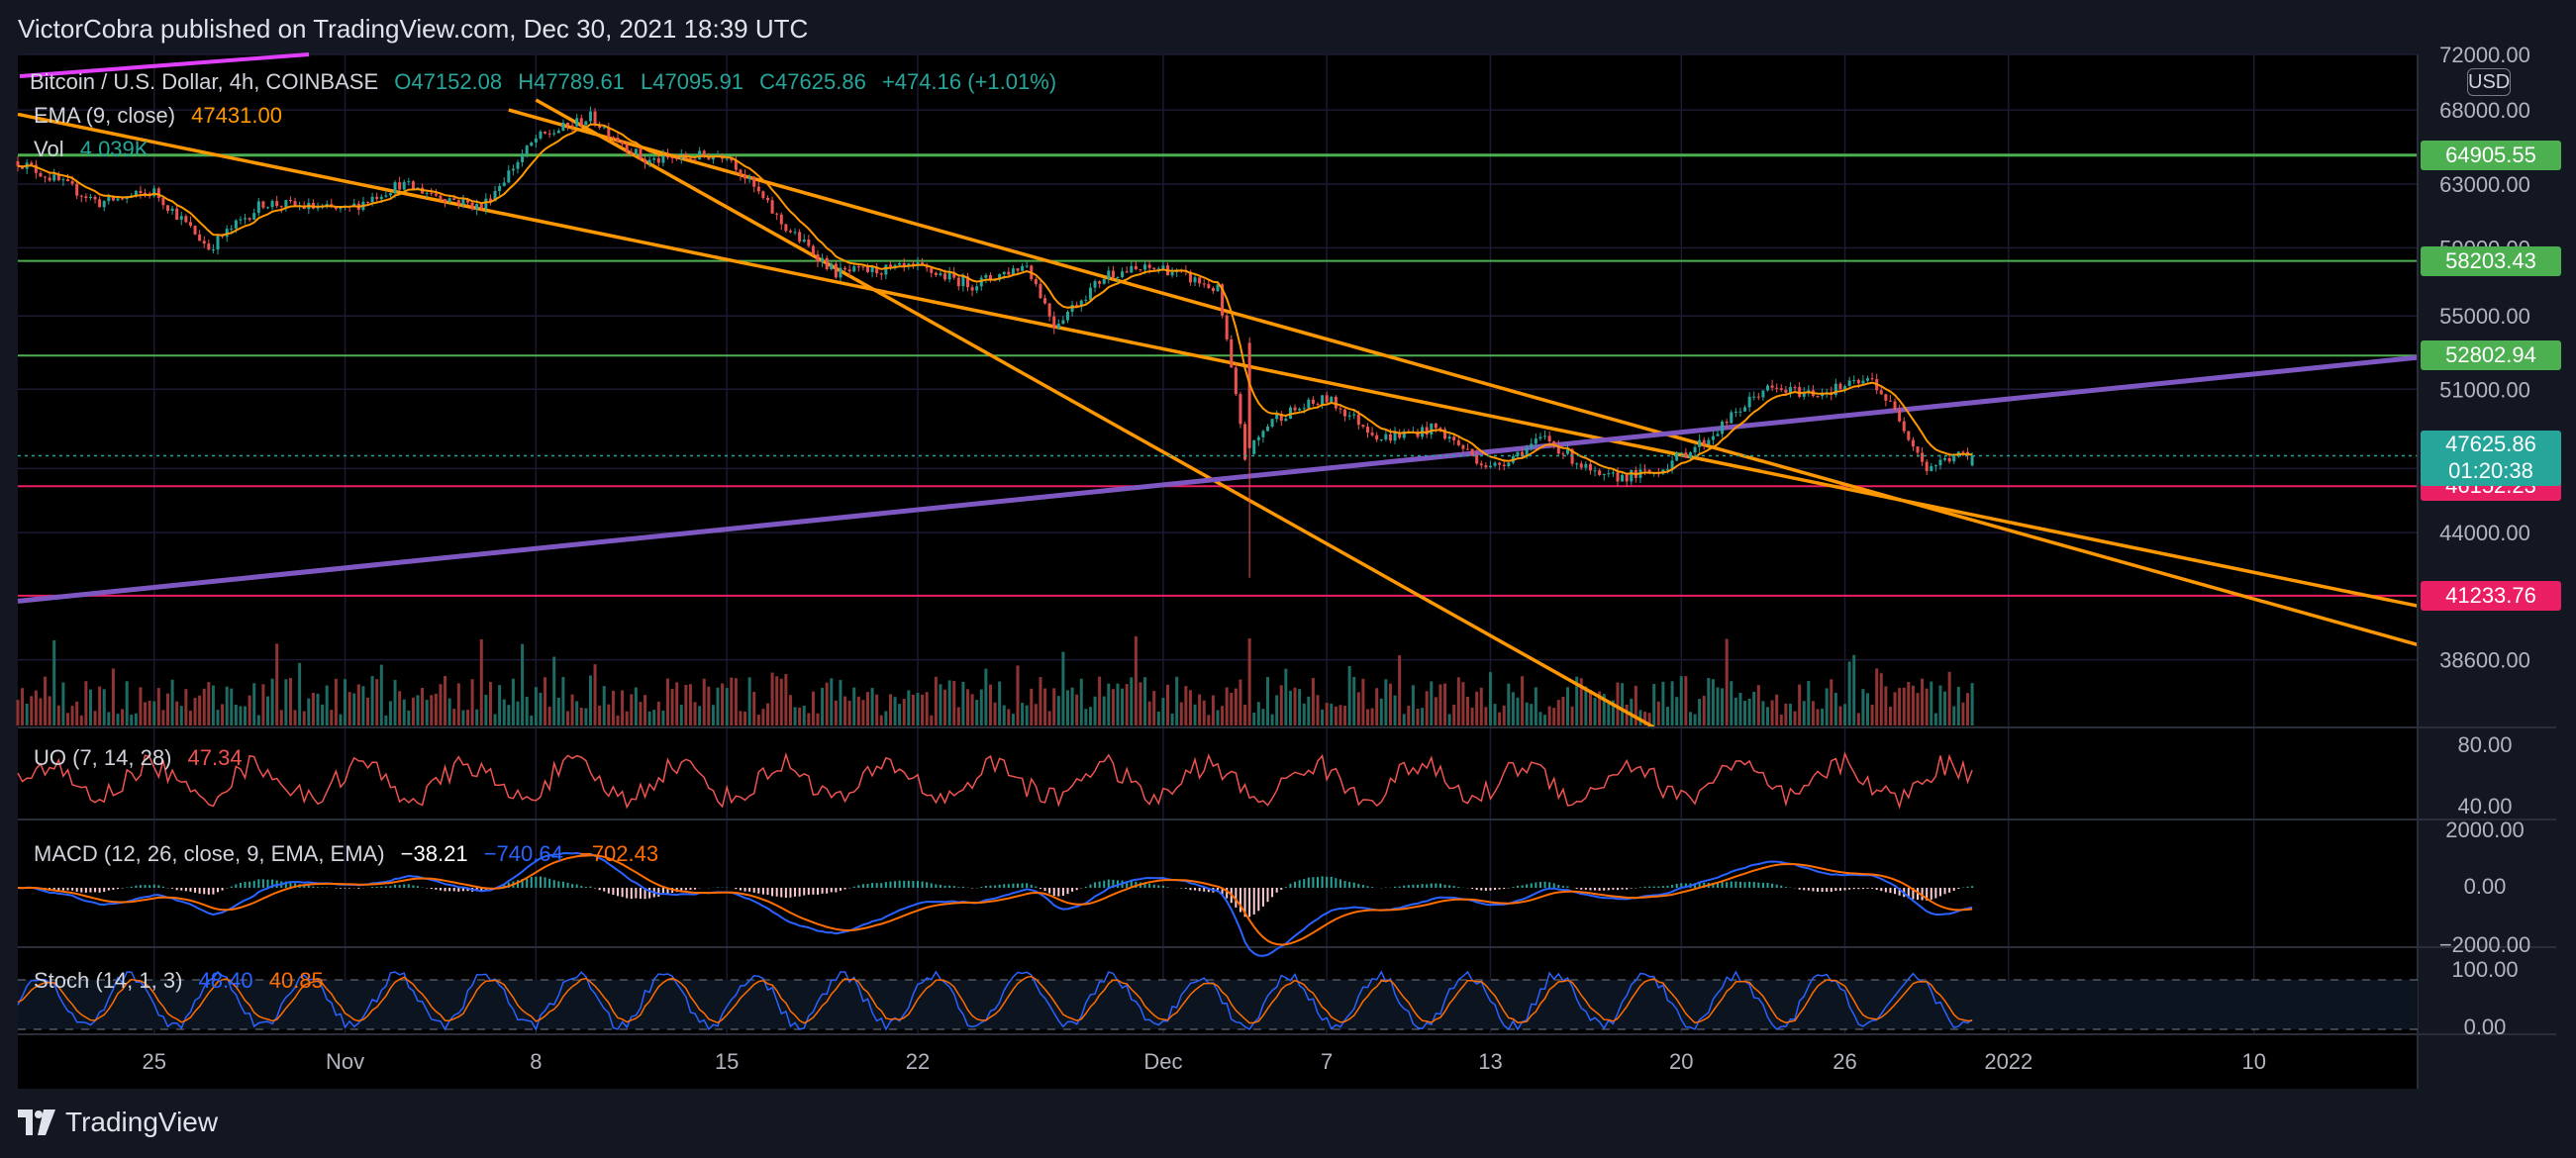  What do you see at coordinates (2008, 1061) in the screenshot?
I see `time-tick-label: 2022` at bounding box center [2008, 1061].